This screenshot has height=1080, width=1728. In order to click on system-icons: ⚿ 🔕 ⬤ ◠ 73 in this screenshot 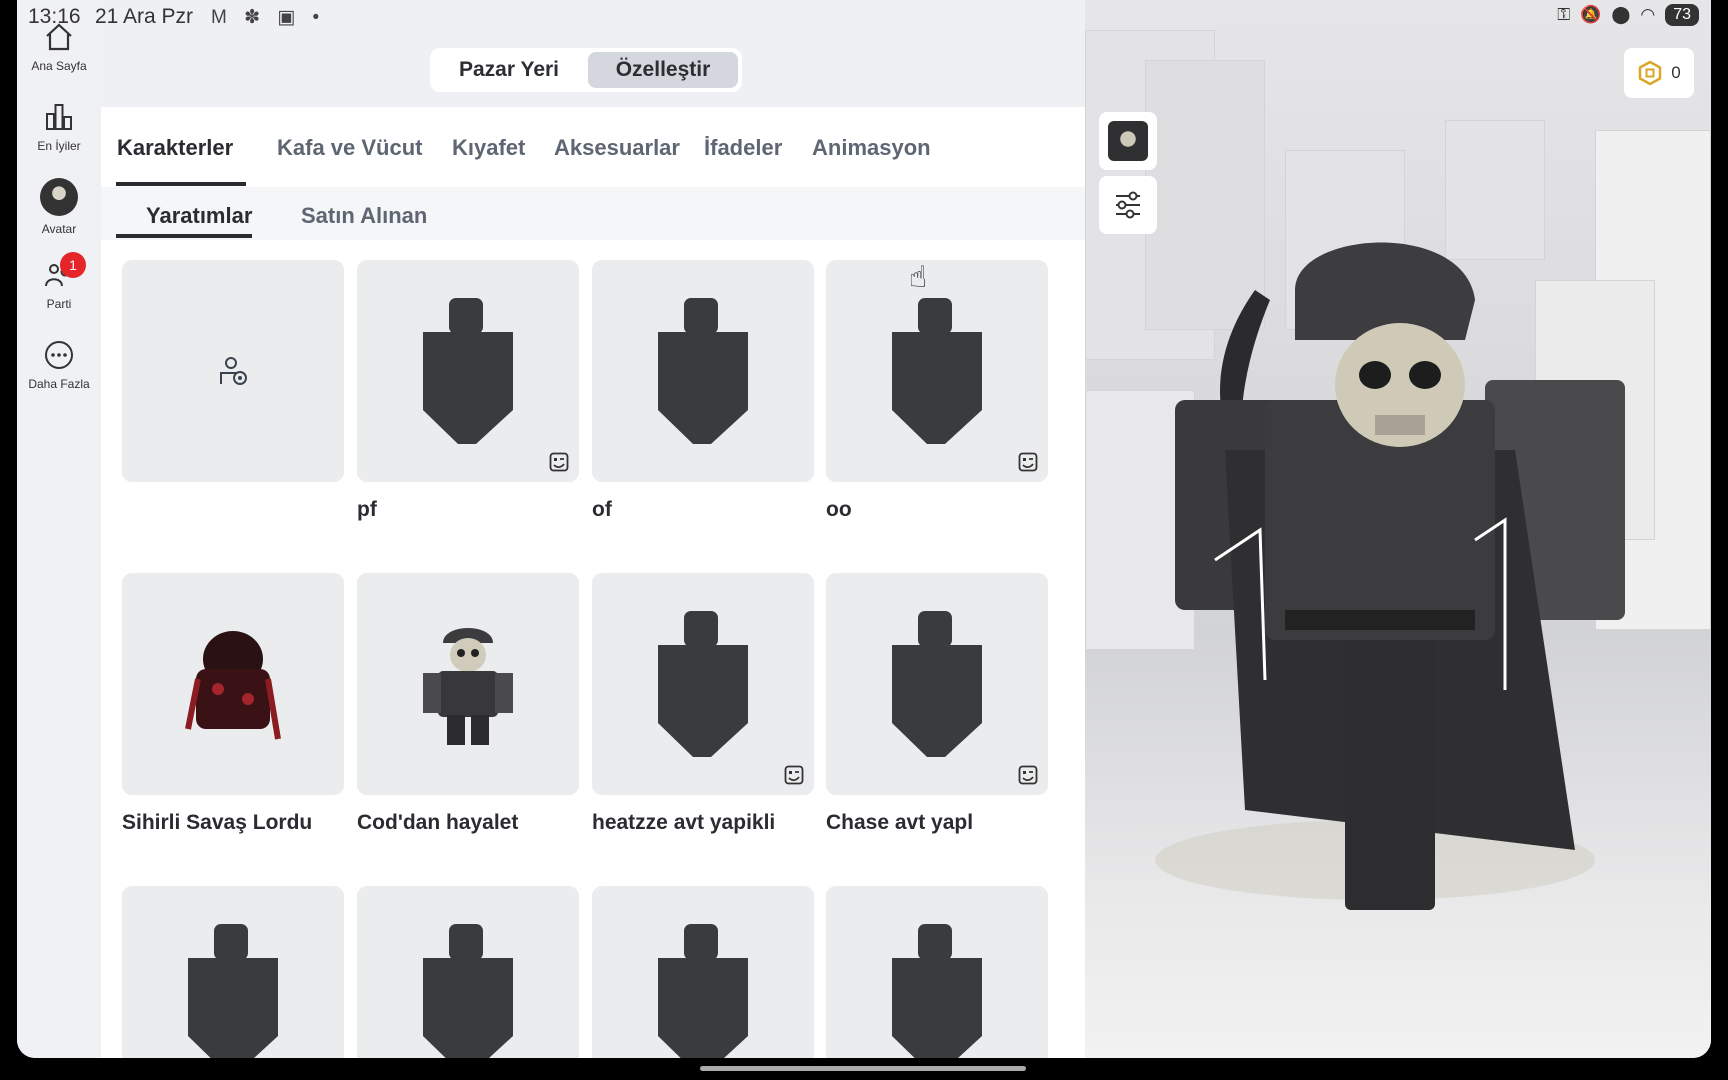, I will do `click(1628, 15)`.